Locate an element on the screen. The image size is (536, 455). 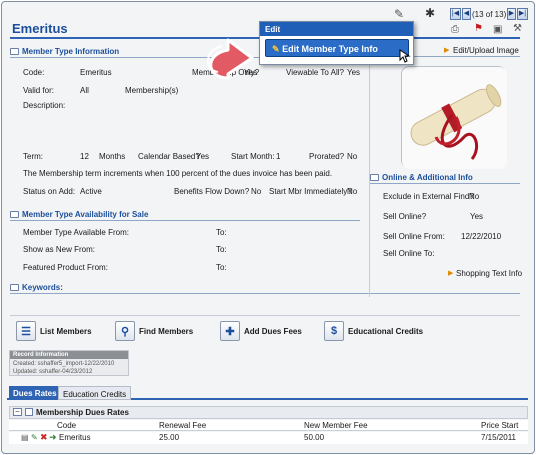
featured-from-label: Featured Product From: is located at coordinates (65, 267).